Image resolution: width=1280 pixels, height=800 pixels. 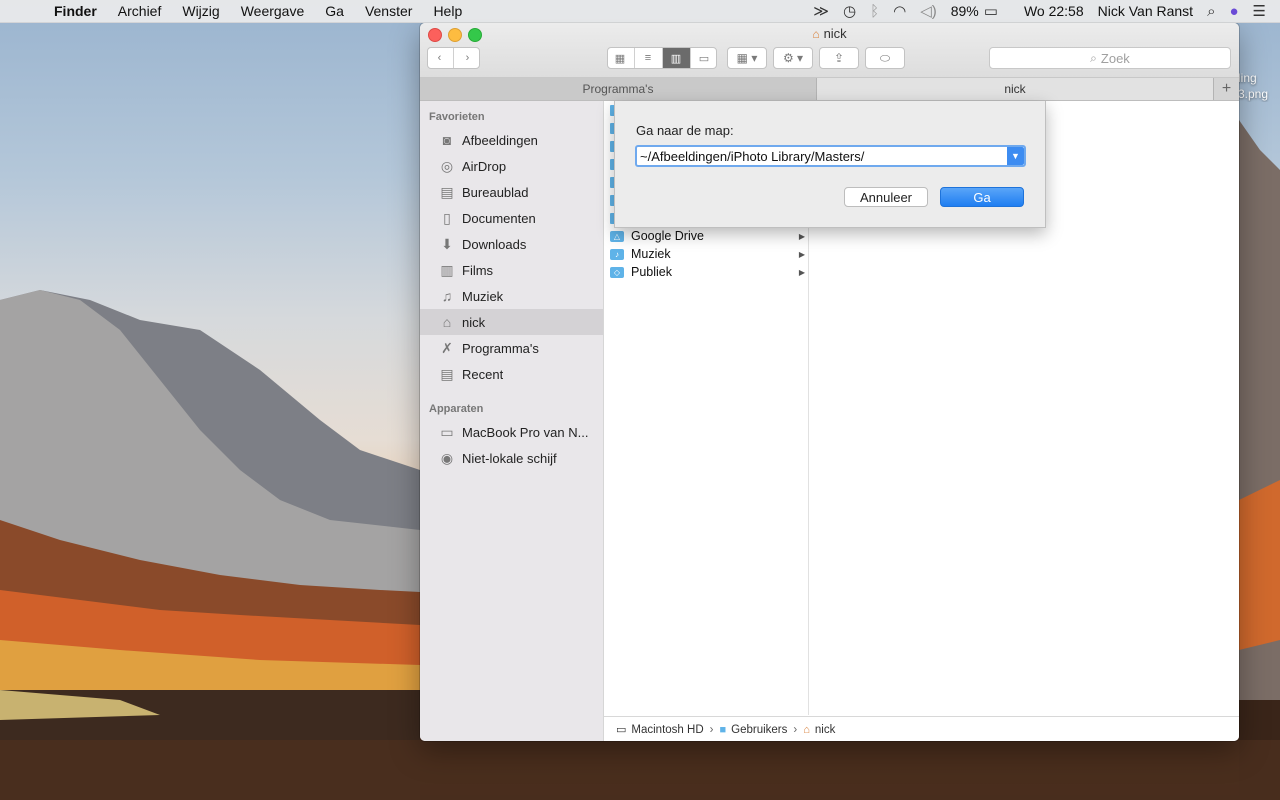 What do you see at coordinates (447, 431) in the screenshot?
I see `laptop-icon: ▭` at bounding box center [447, 431].